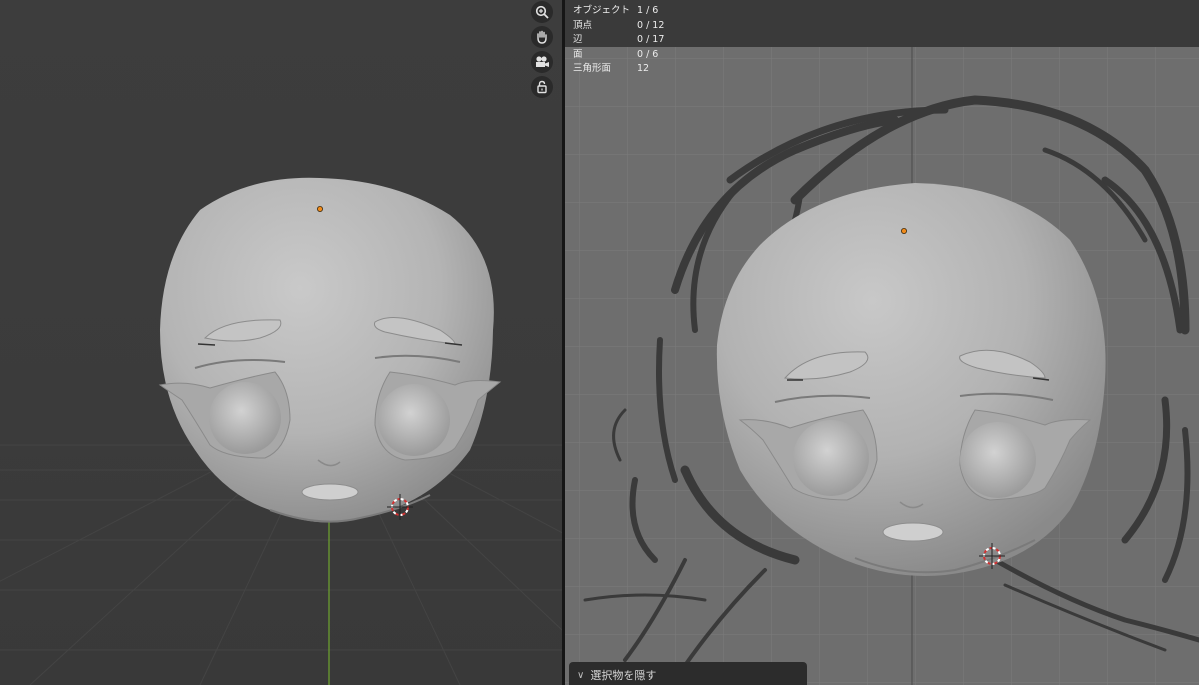 The image size is (1199, 685). Describe the element at coordinates (643, 68) in the screenshot. I see `stat-value: 12` at that location.